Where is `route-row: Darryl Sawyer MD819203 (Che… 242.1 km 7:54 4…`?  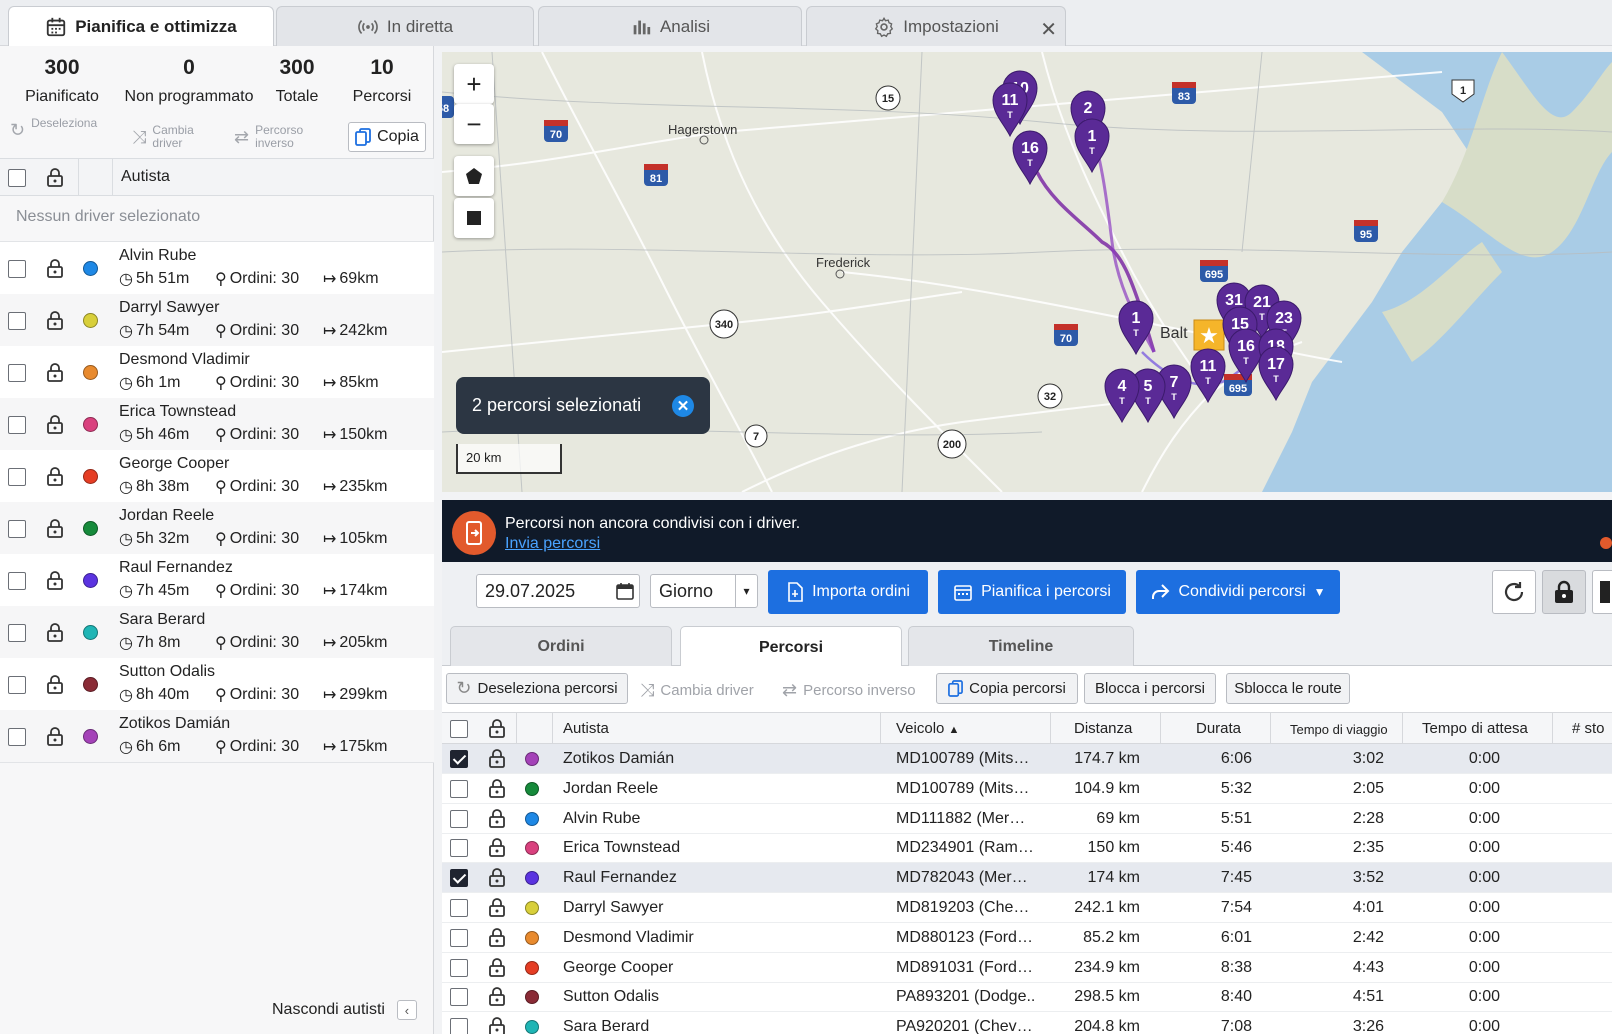
route-row: Darryl Sawyer MD819203 (Che… 242.1 km 7:54 4… is located at coordinates (1027, 908).